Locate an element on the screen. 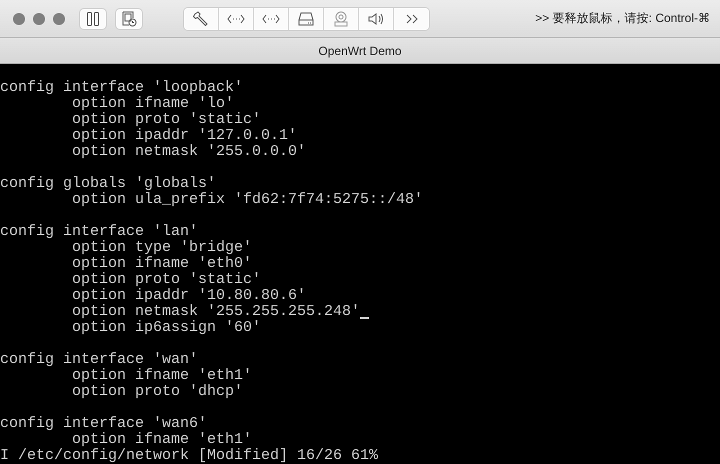 Image resolution: width=720 pixels, height=464 pixels. snapshot-button is located at coordinates (129, 19).